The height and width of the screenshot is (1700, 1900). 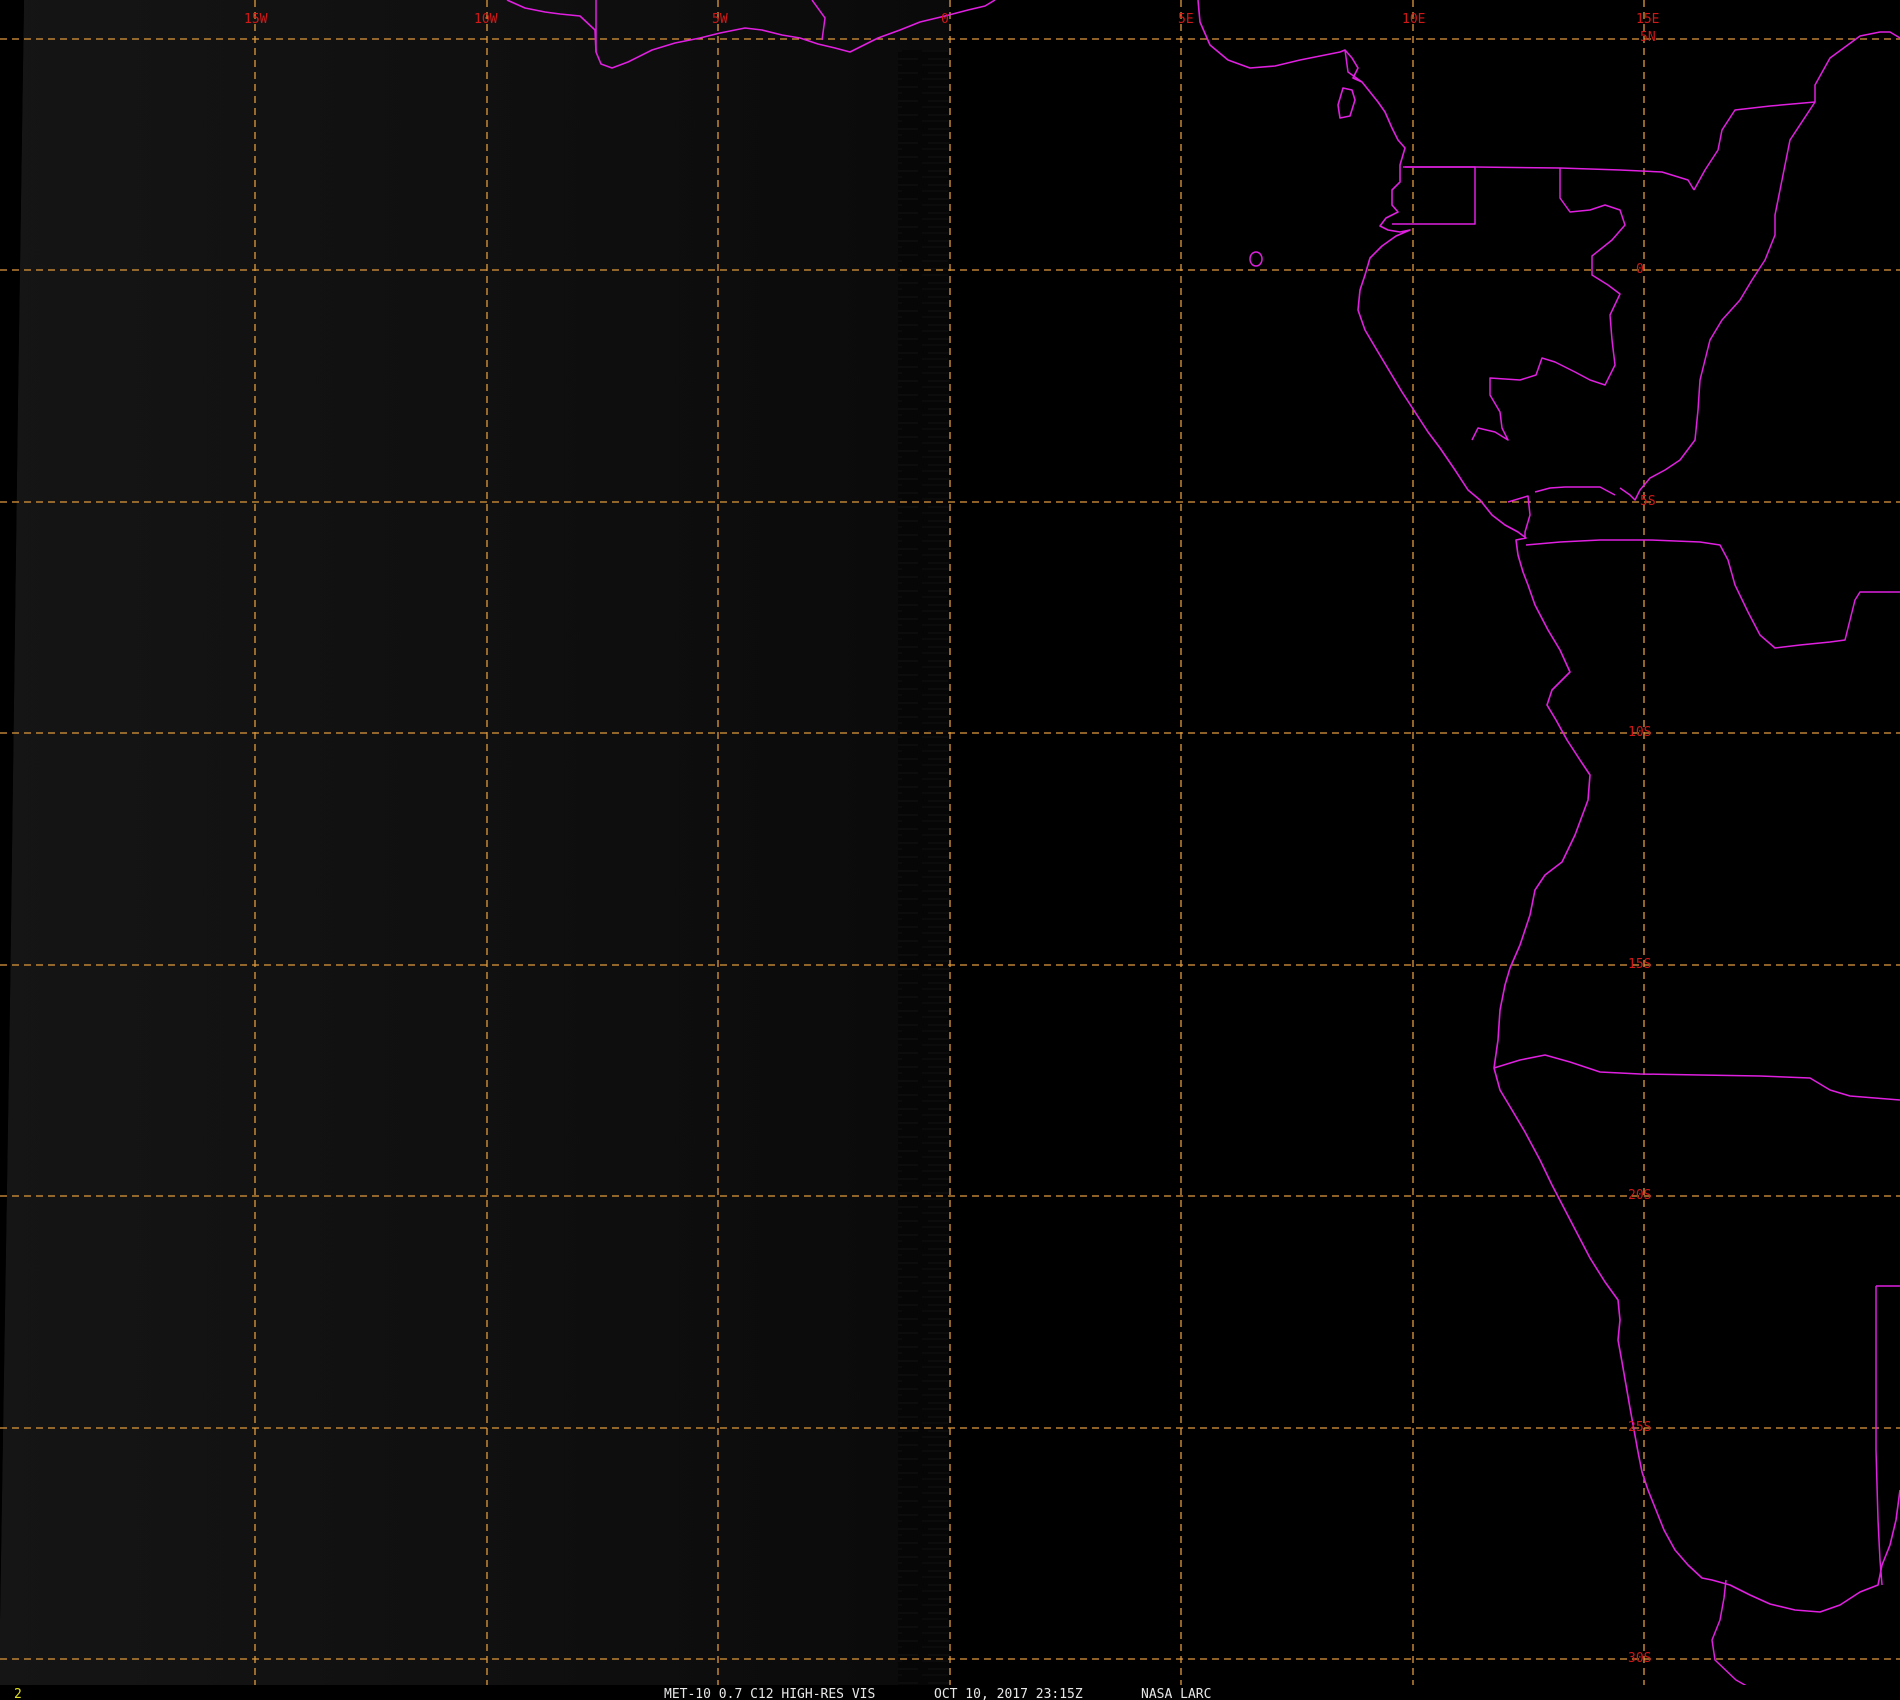 I want to click on lon-label-15w: 15W, so click(x=256, y=19).